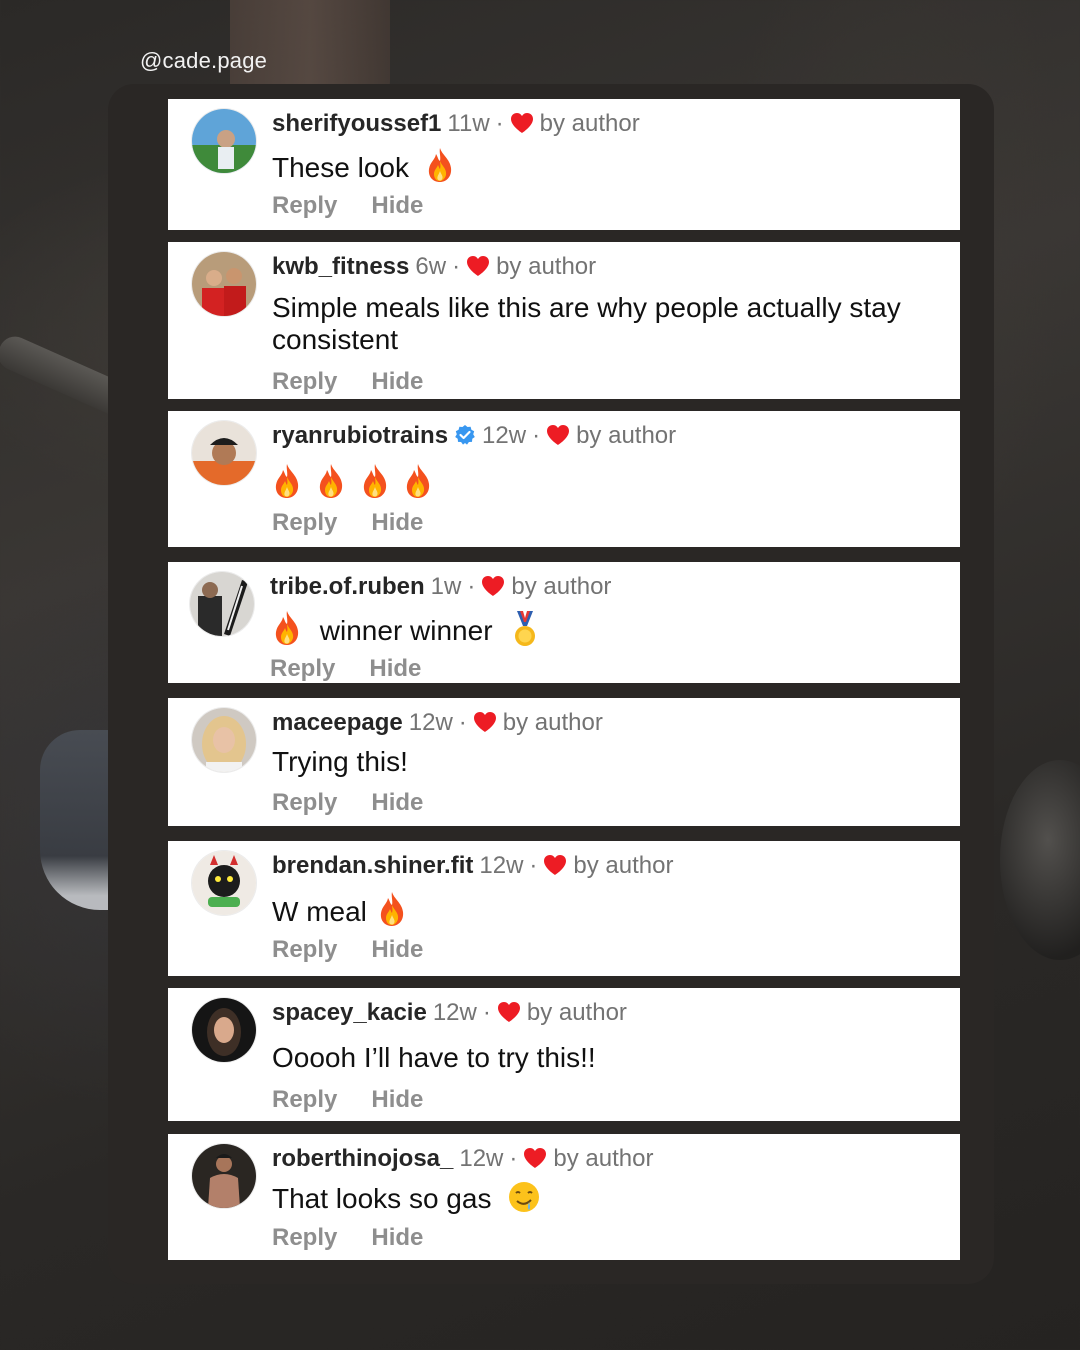 The image size is (1080, 1350). I want to click on comment-meta: tribe.of.ruben 1w · by author, so click(440, 587).